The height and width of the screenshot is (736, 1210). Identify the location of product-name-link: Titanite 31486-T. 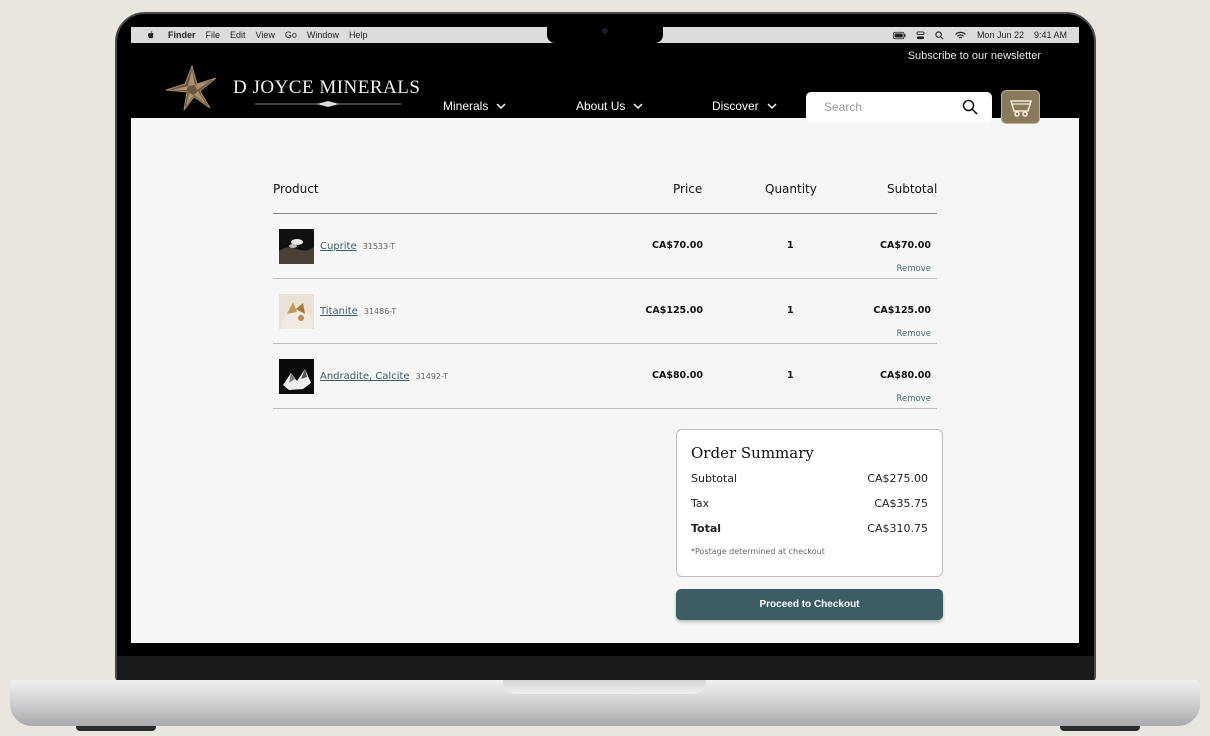
(358, 311).